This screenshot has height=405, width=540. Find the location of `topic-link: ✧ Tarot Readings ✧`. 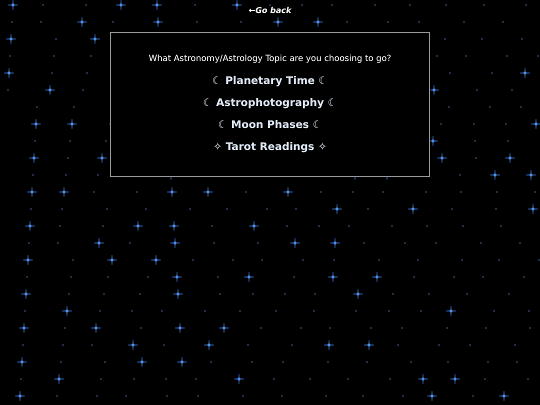

topic-link: ✧ Tarot Readings ✧ is located at coordinates (270, 147).